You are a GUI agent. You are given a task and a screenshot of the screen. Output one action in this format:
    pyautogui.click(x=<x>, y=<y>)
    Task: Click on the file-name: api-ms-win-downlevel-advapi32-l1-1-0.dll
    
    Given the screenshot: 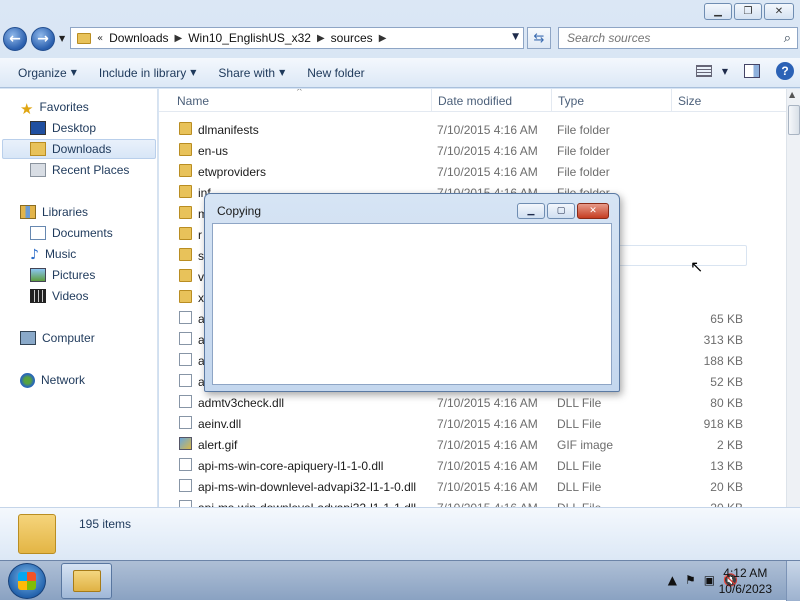 What is the action you would take?
    pyautogui.click(x=307, y=487)
    